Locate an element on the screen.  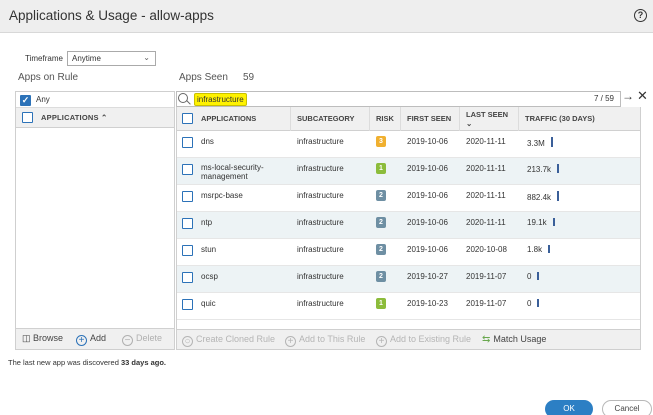
table-row: ocsp infrastructure 2 2019-10-27 2019-11-07 0 is located at coordinates (408, 279).